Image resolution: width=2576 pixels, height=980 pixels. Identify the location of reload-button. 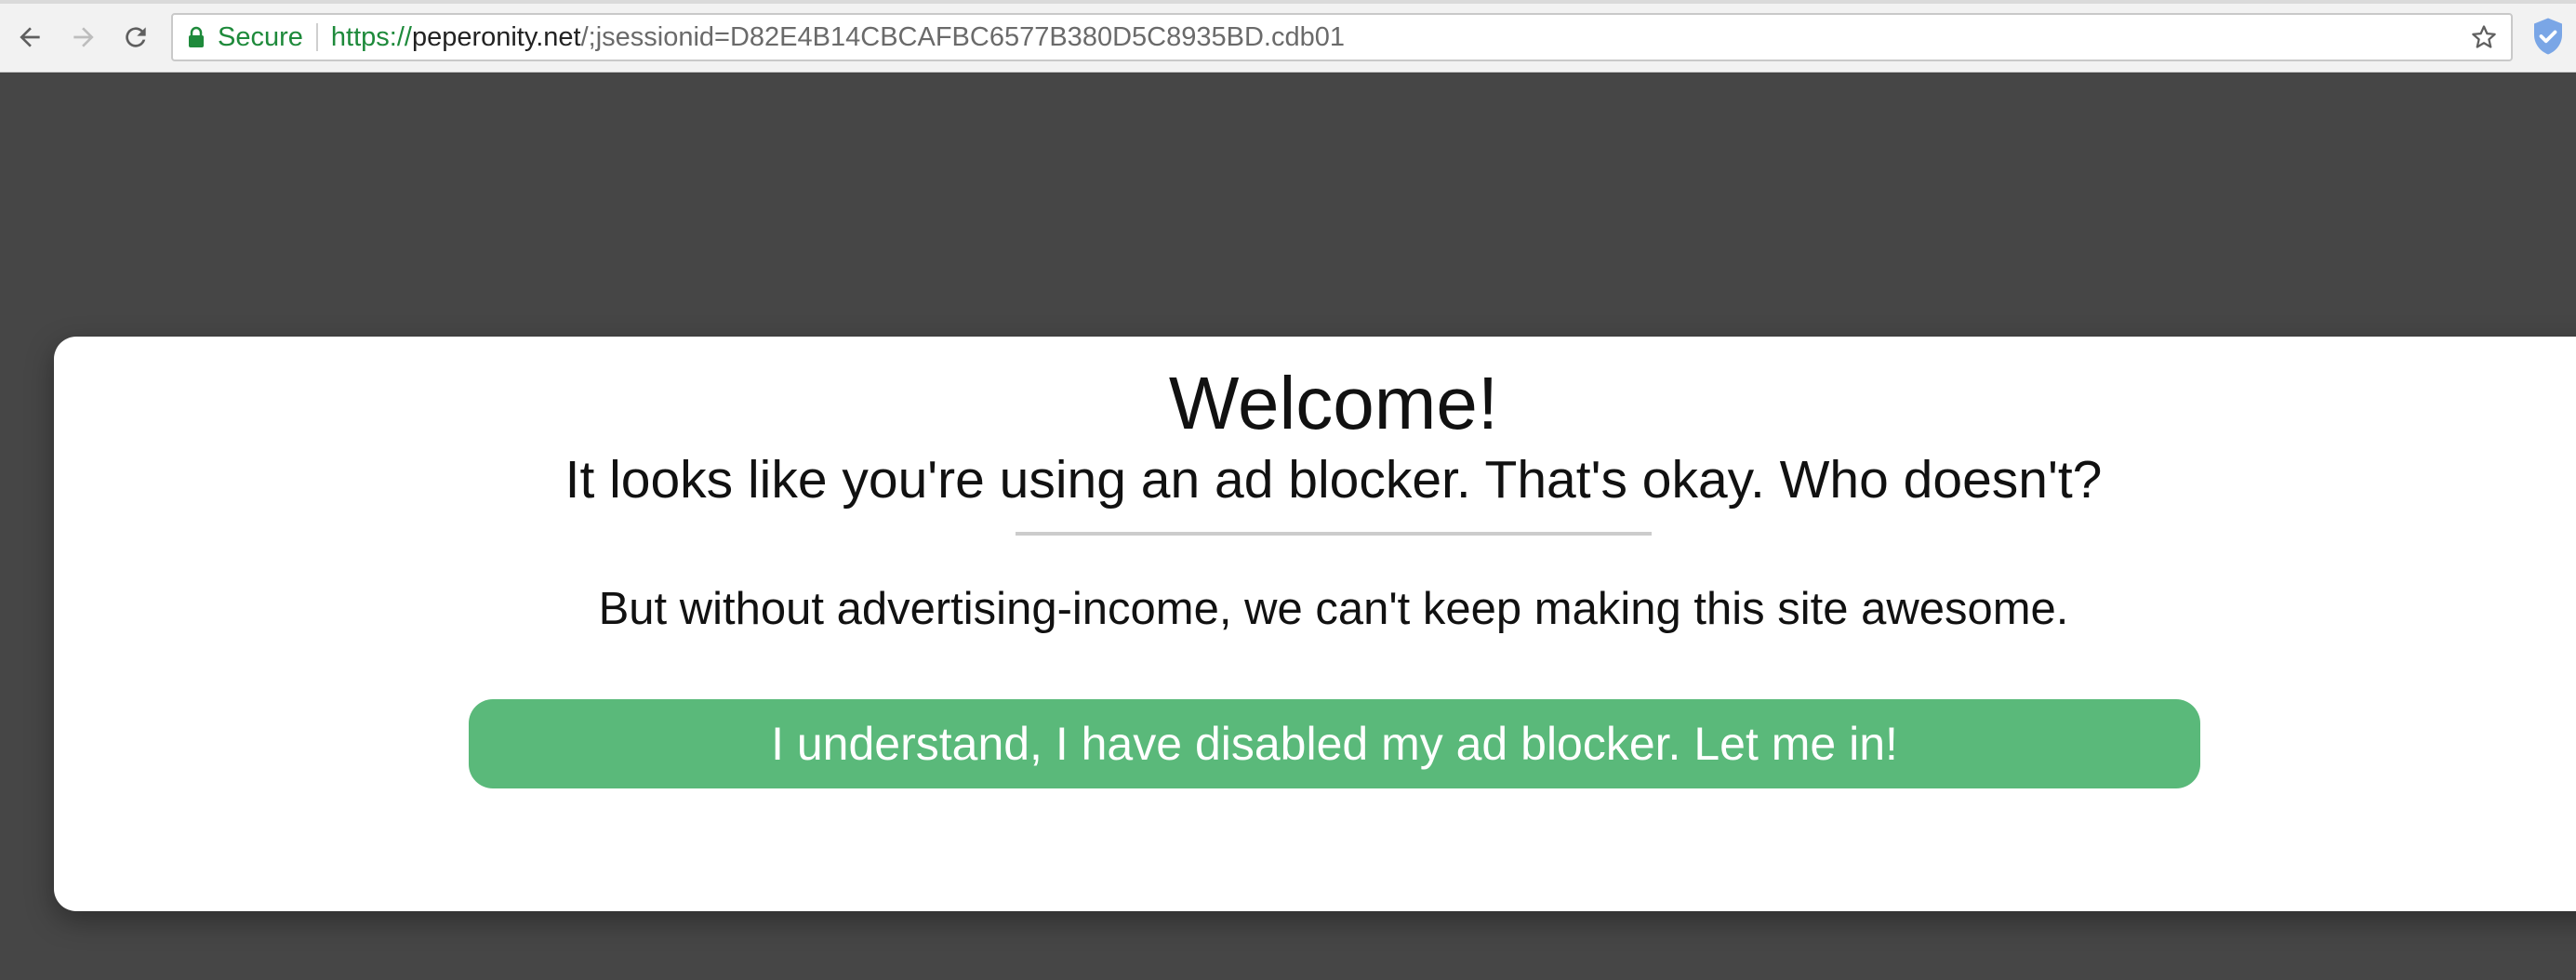
(135, 37).